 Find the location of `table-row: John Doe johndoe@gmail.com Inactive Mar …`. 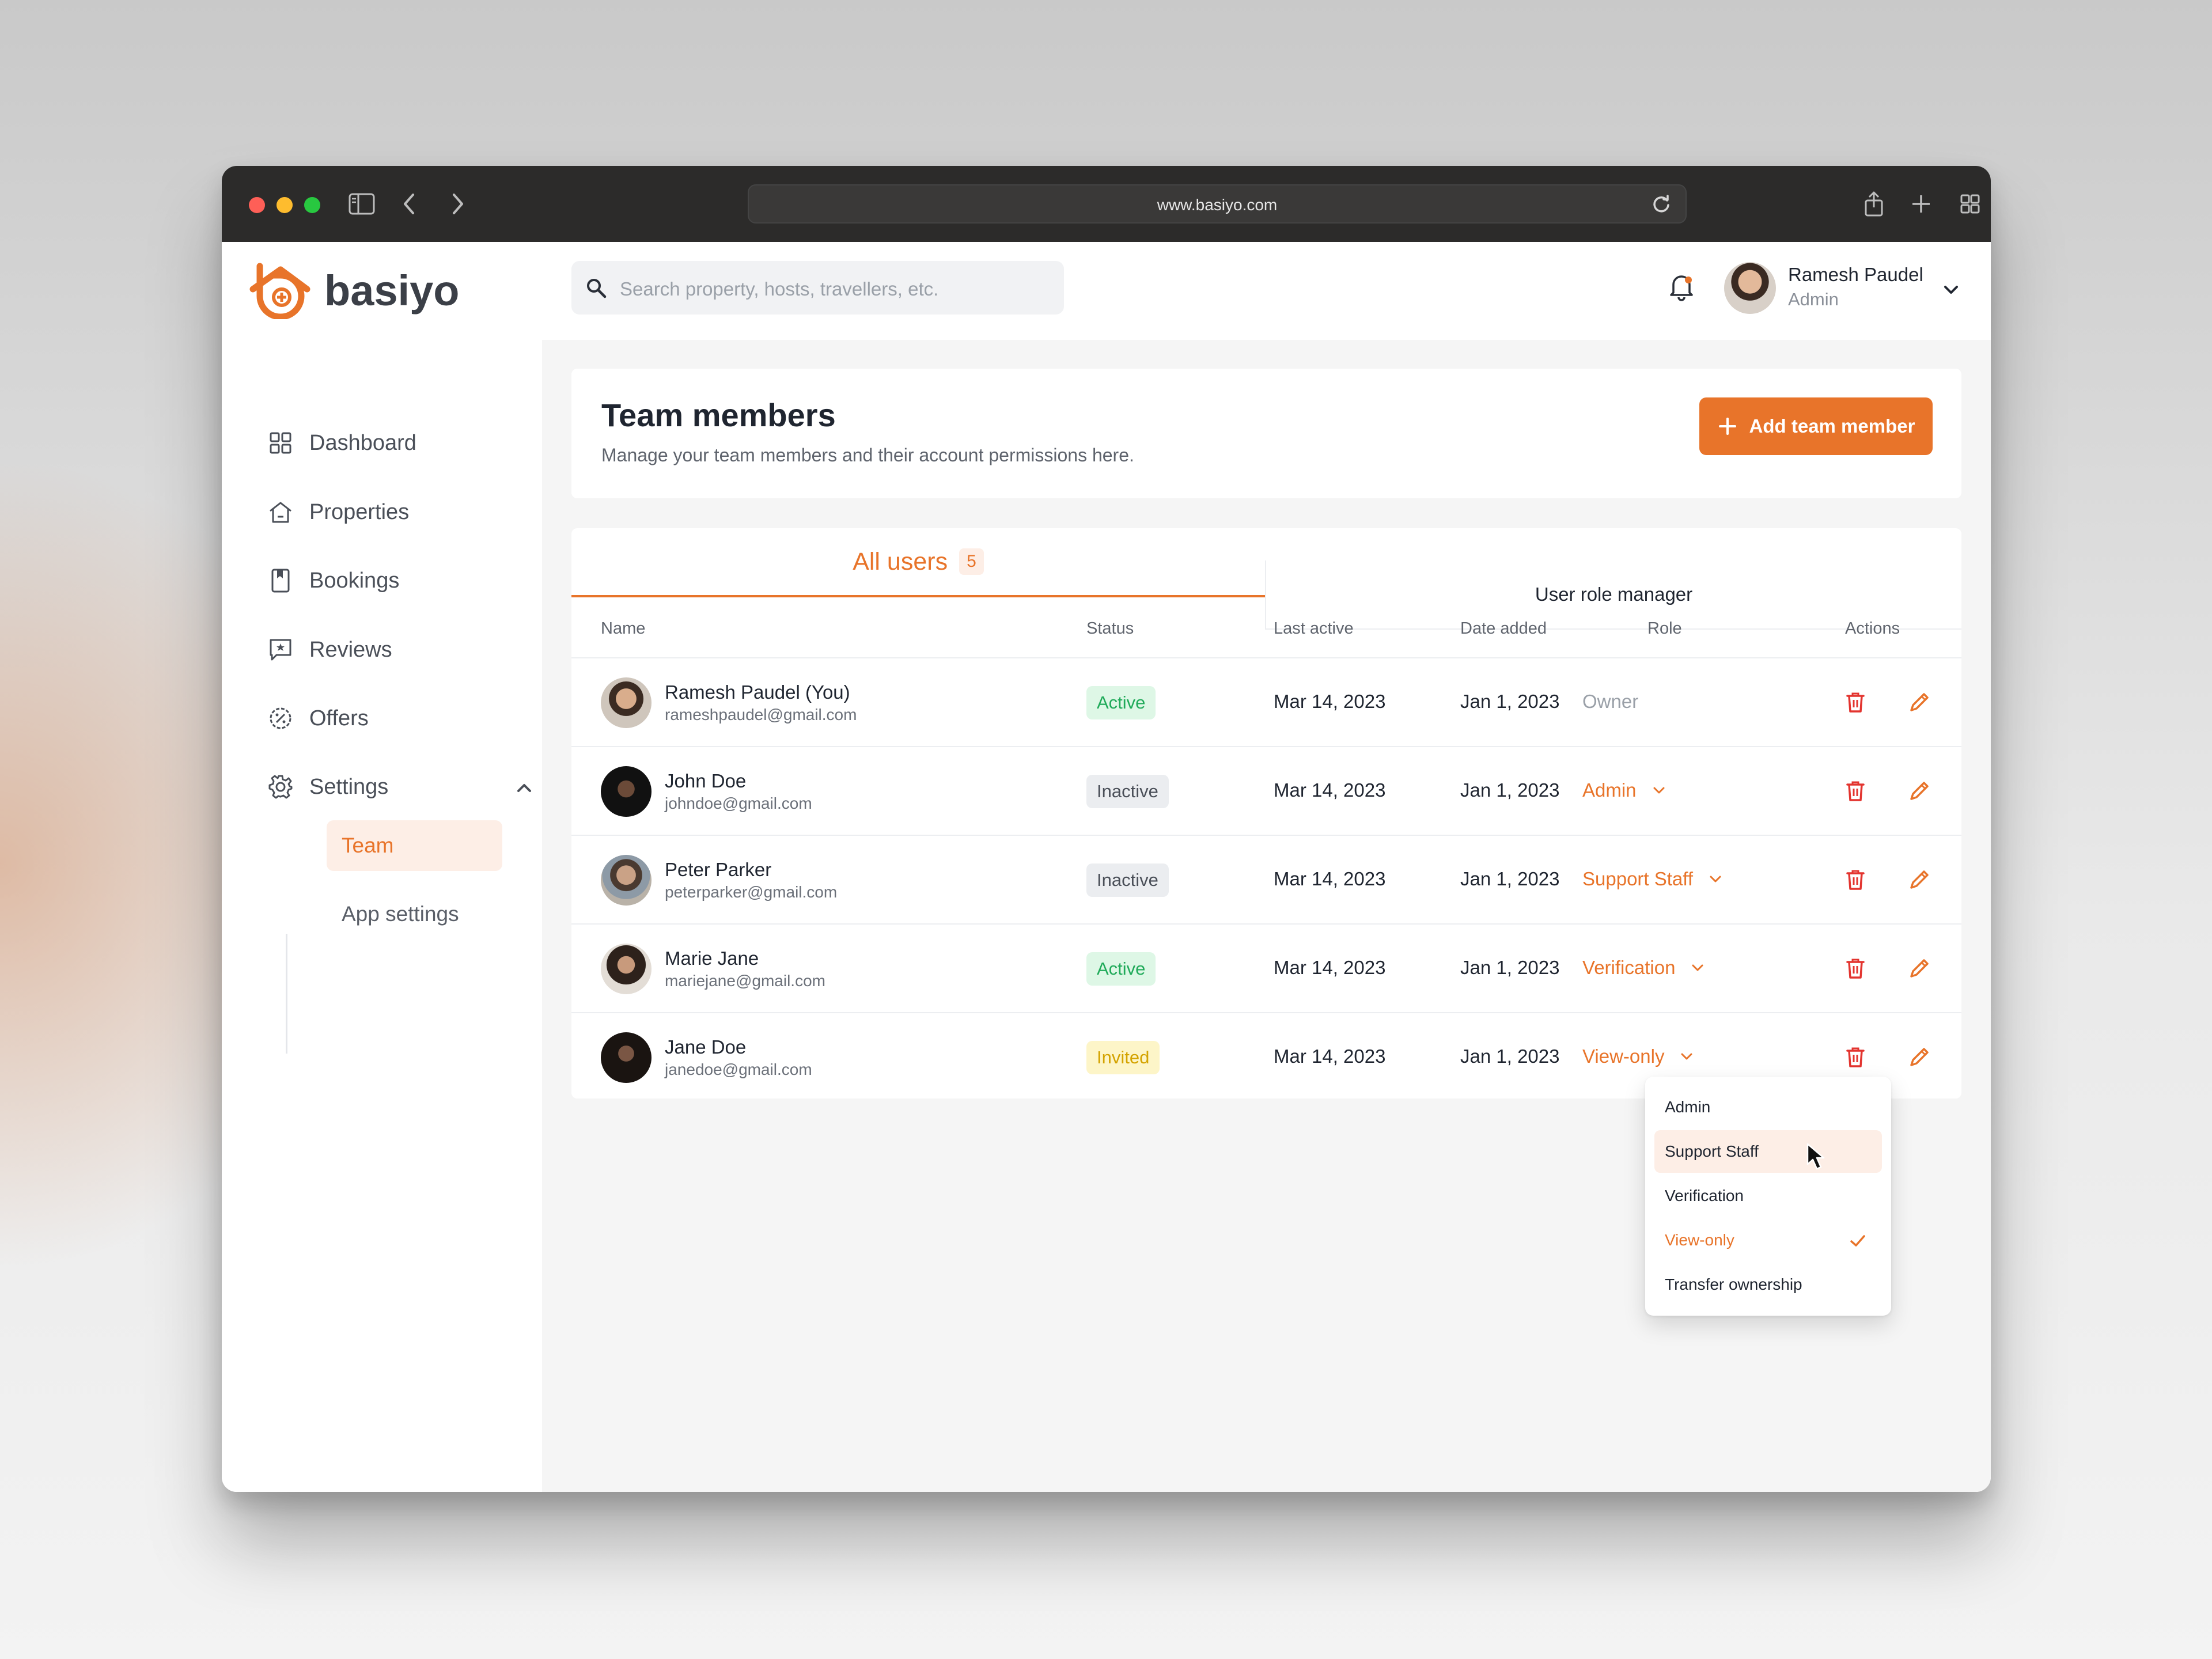

table-row: John Doe johndoe@gmail.com Inactive Mar … is located at coordinates (1266, 790).